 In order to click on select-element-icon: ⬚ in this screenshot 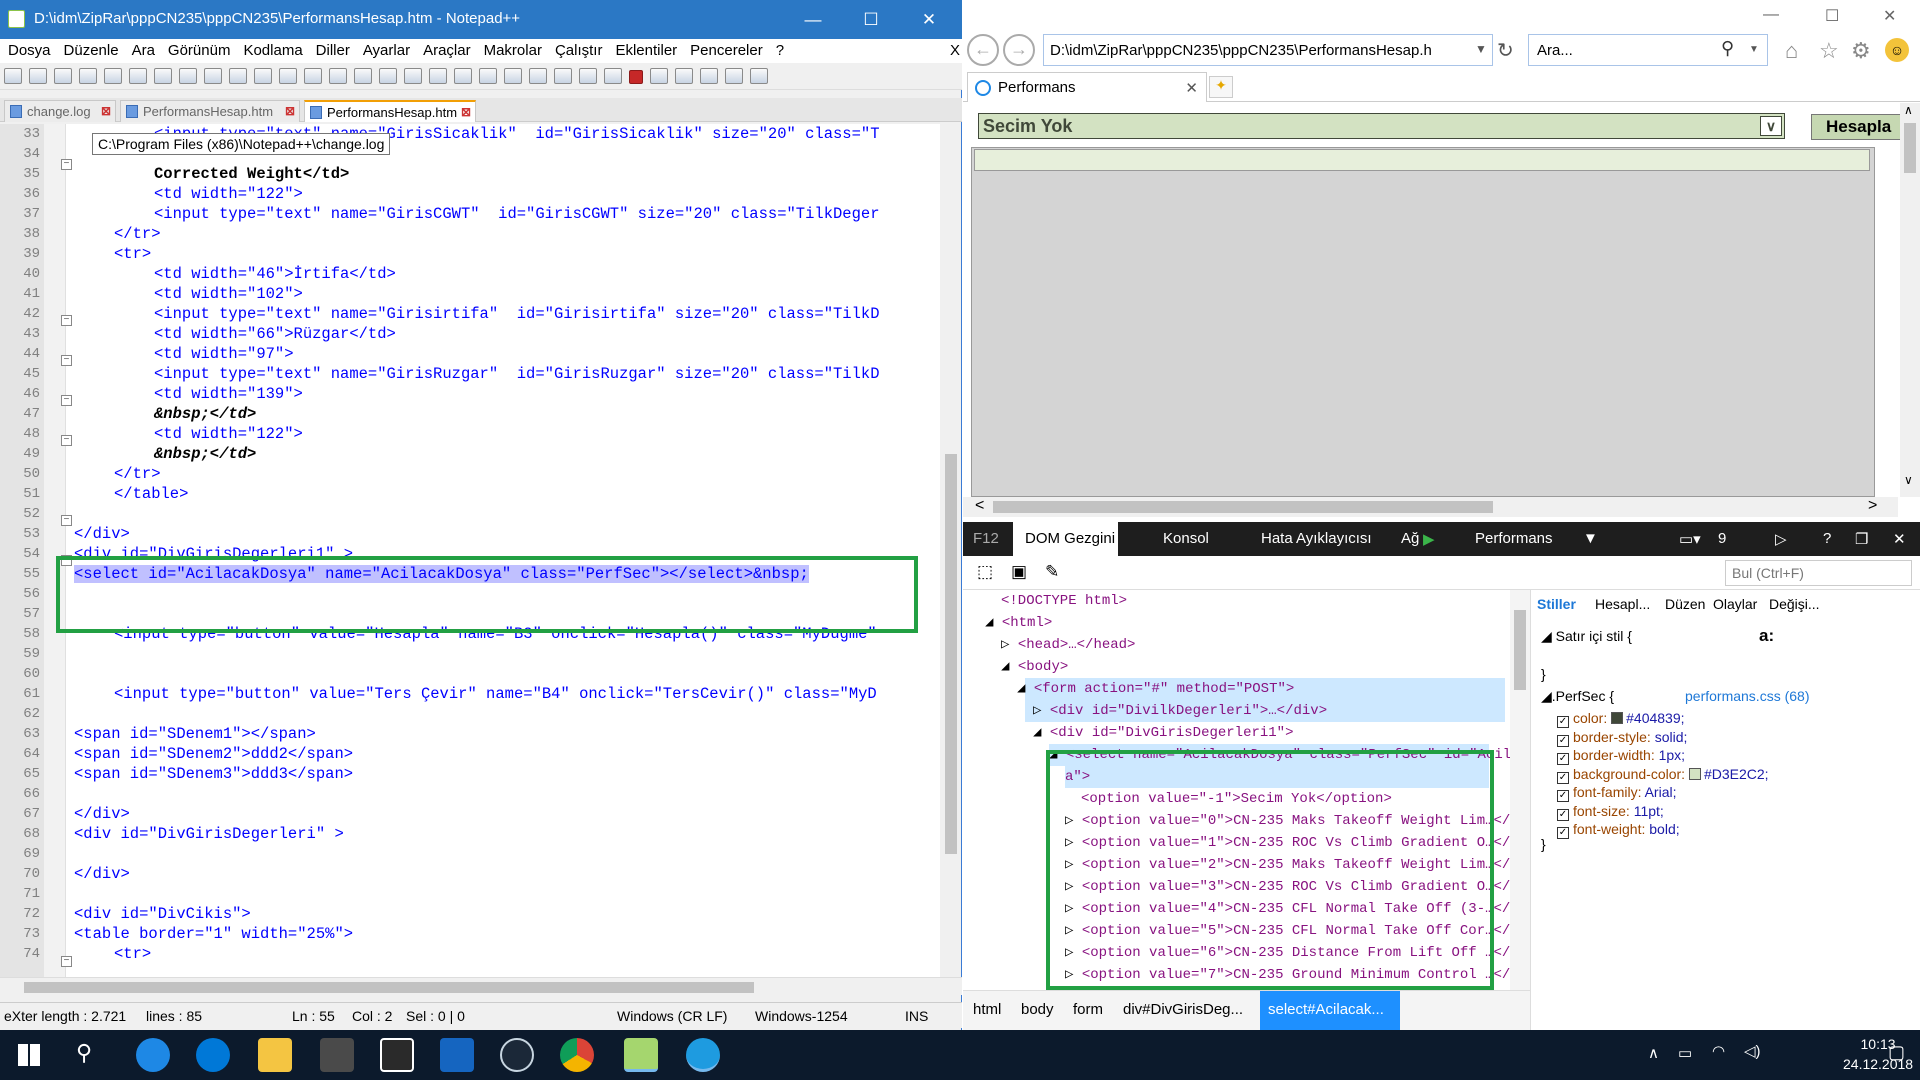, I will do `click(985, 572)`.